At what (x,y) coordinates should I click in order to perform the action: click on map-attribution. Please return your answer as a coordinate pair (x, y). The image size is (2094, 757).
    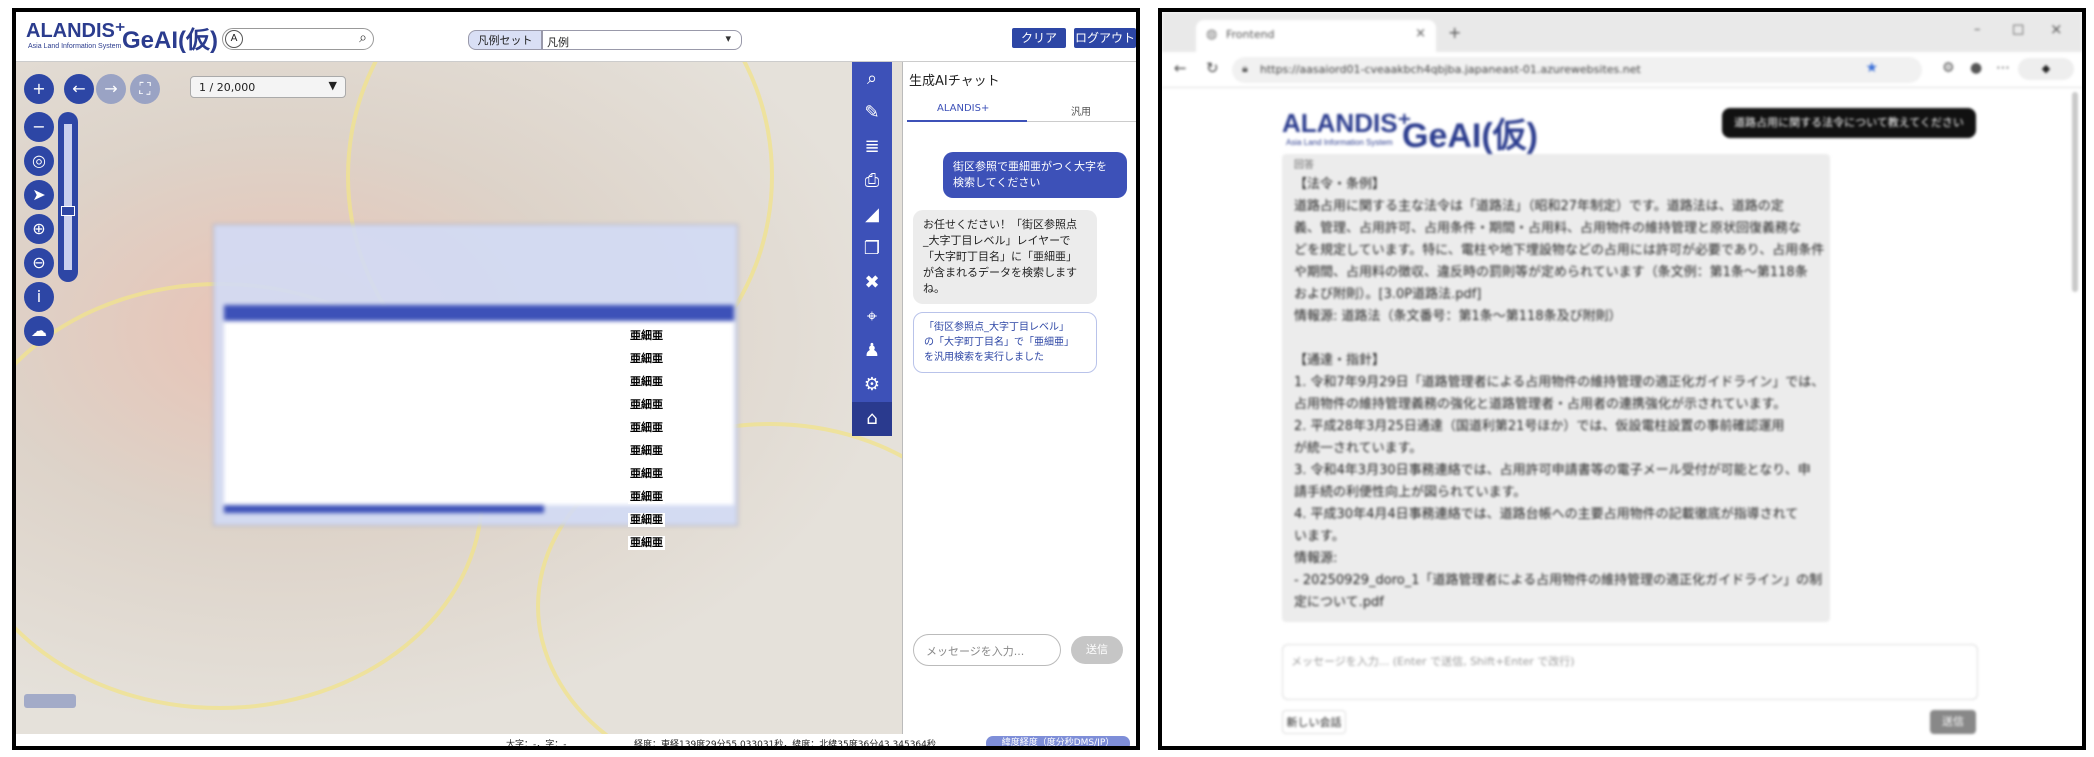
    Looking at the image, I should click on (50, 701).